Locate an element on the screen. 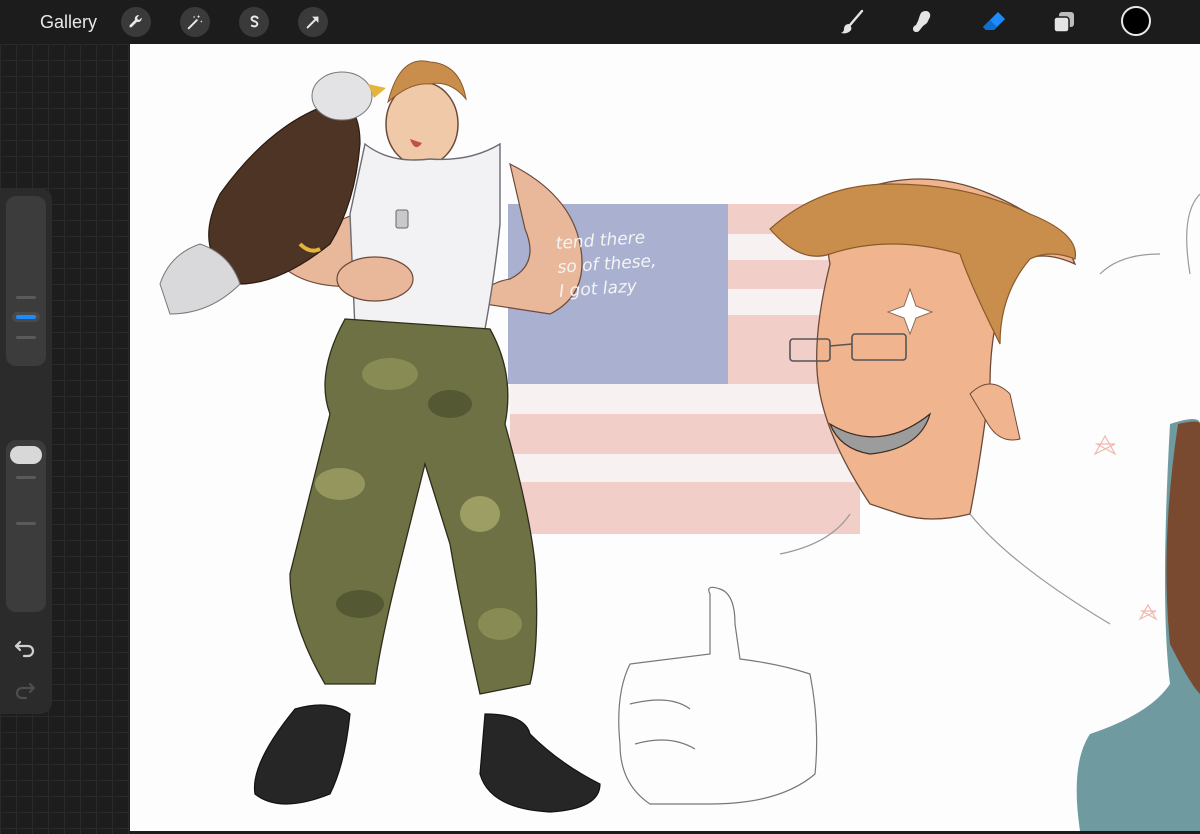 The width and height of the screenshot is (1200, 834). magic-wand-icon is located at coordinates (195, 22).